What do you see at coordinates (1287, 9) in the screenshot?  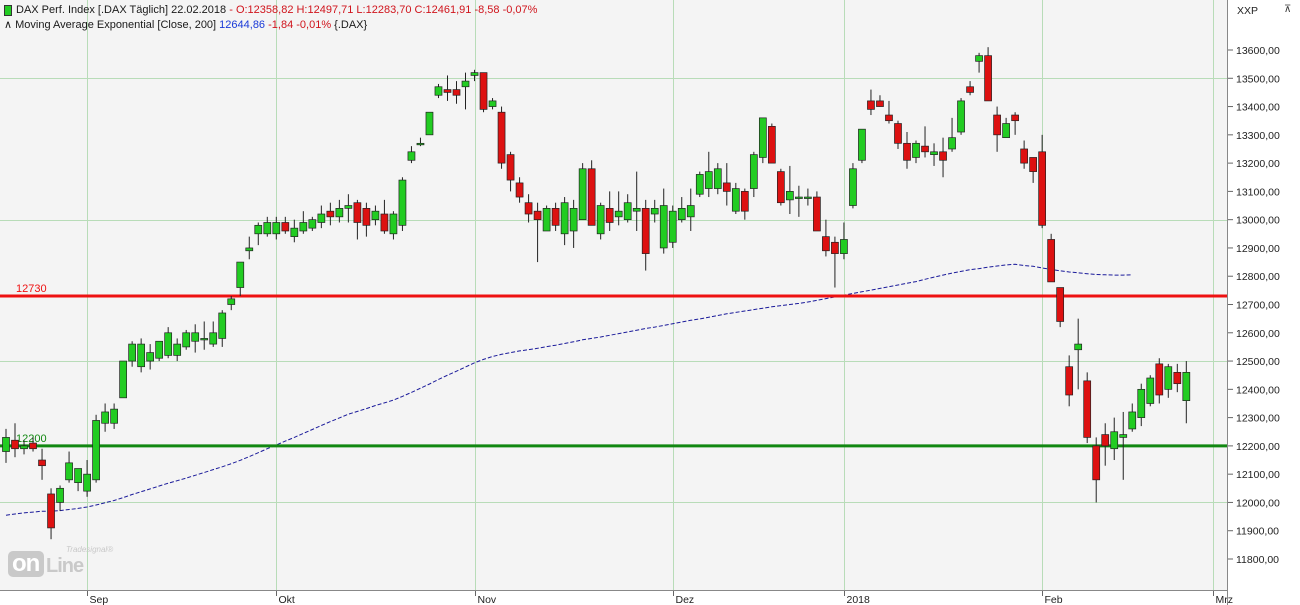 I see `chart-corner-icon: ⊼` at bounding box center [1287, 9].